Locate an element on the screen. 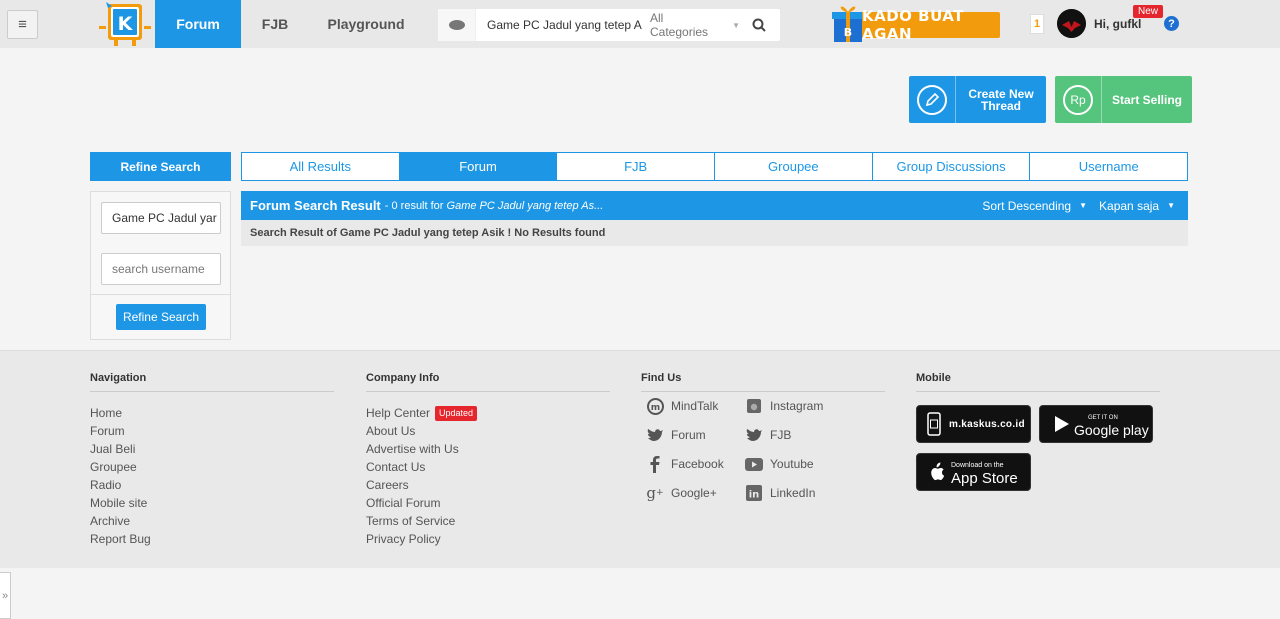  category-select: All Categories ▼ is located at coordinates (691, 25).